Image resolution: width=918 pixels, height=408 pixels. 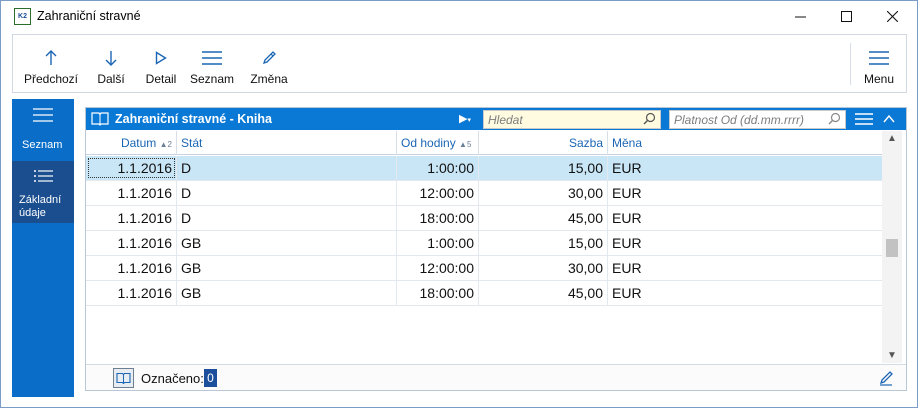 What do you see at coordinates (889, 120) in the screenshot?
I see `collapse-icon` at bounding box center [889, 120].